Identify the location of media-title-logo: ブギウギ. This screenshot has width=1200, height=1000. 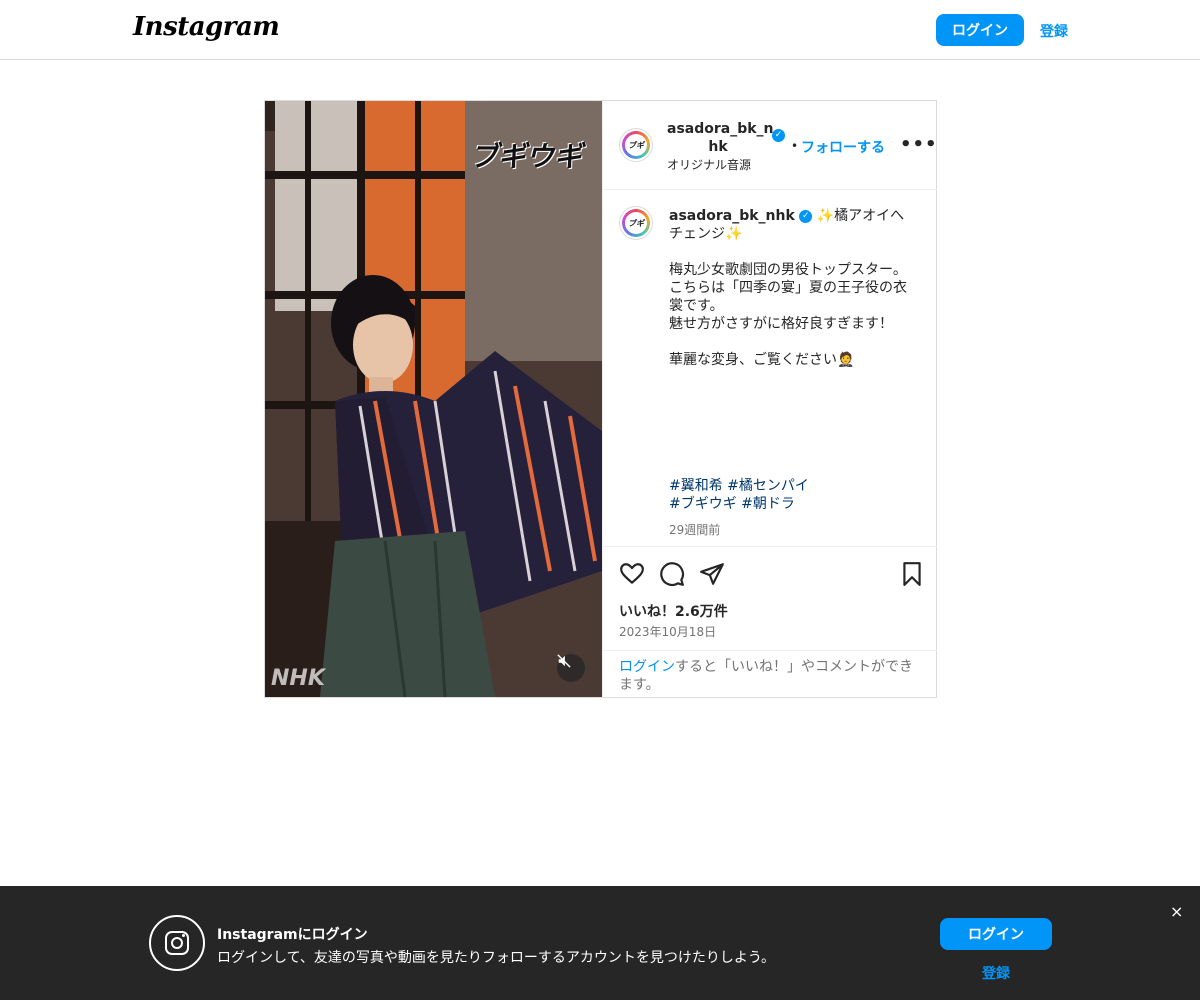
(526, 156).